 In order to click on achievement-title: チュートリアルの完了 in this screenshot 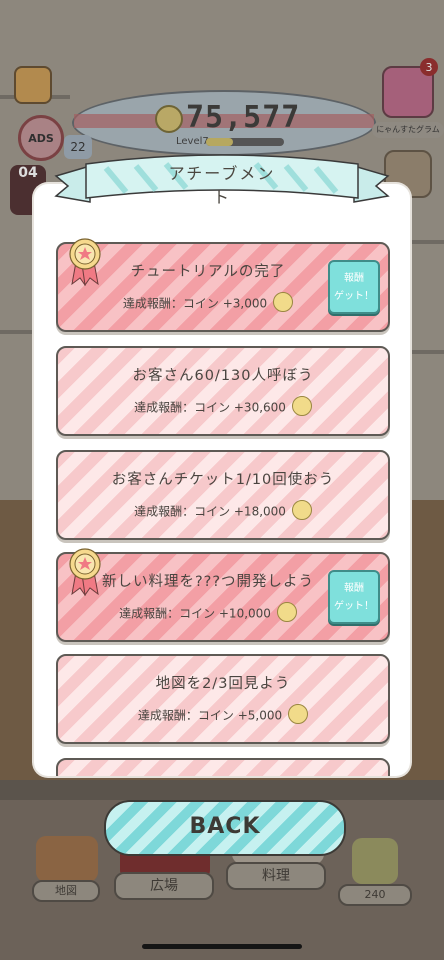, I will do `click(208, 272)`.